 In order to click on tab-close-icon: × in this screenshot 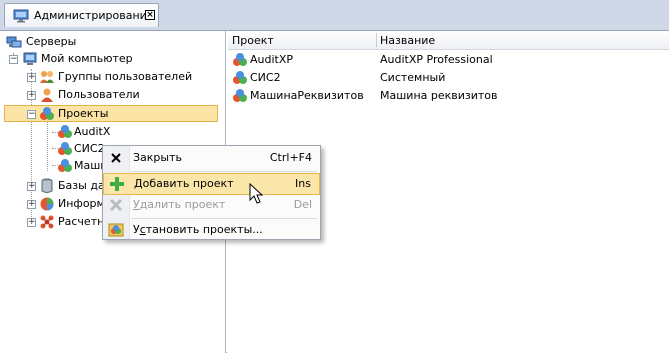, I will do `click(150, 15)`.